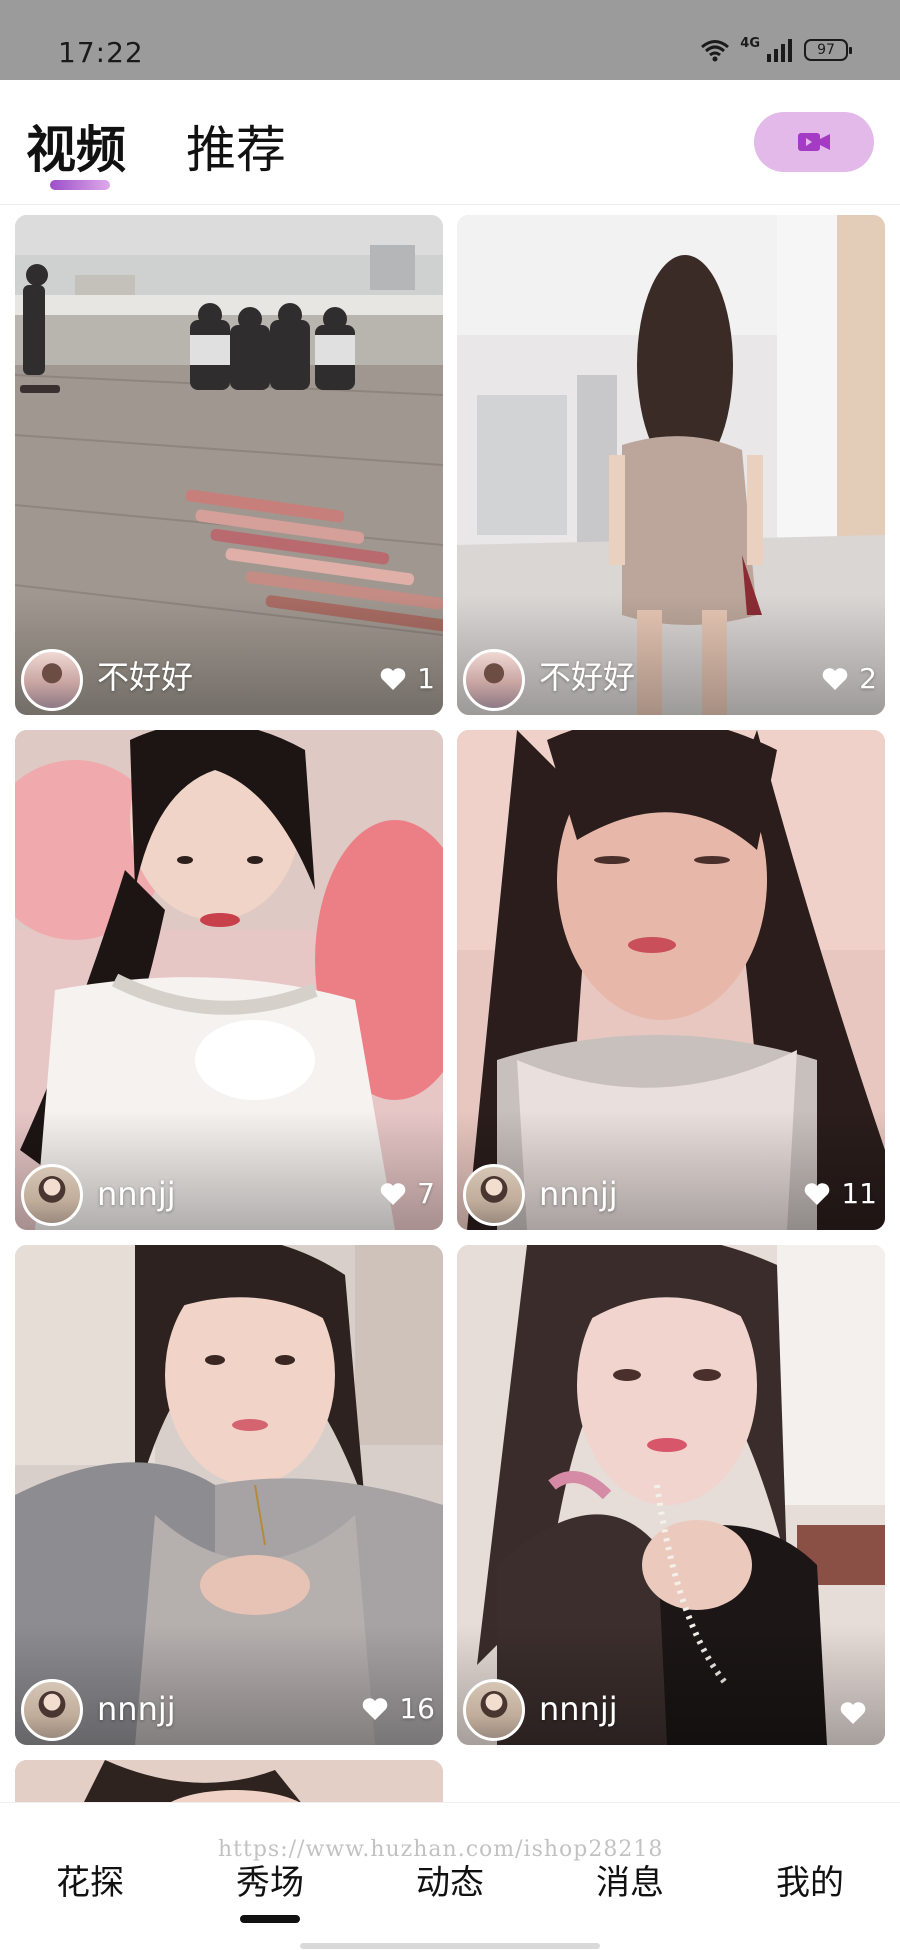  Describe the element at coordinates (101, 52) in the screenshot. I see `status-time: 17:22` at that location.